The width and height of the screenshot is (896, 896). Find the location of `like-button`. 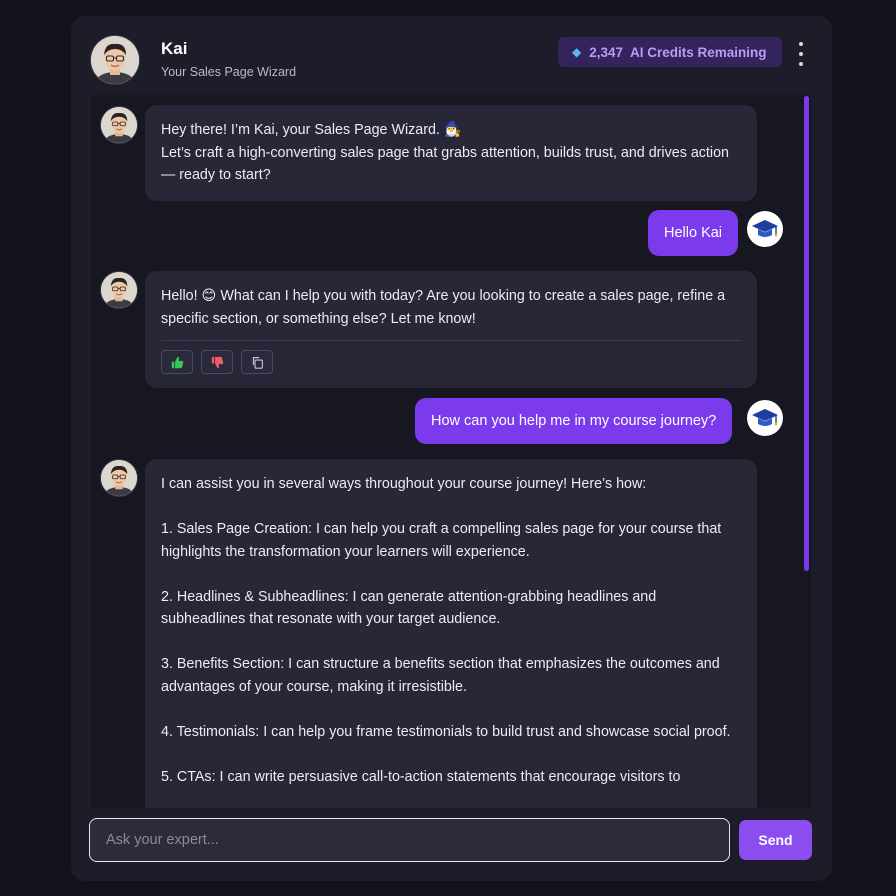

like-button is located at coordinates (177, 362).